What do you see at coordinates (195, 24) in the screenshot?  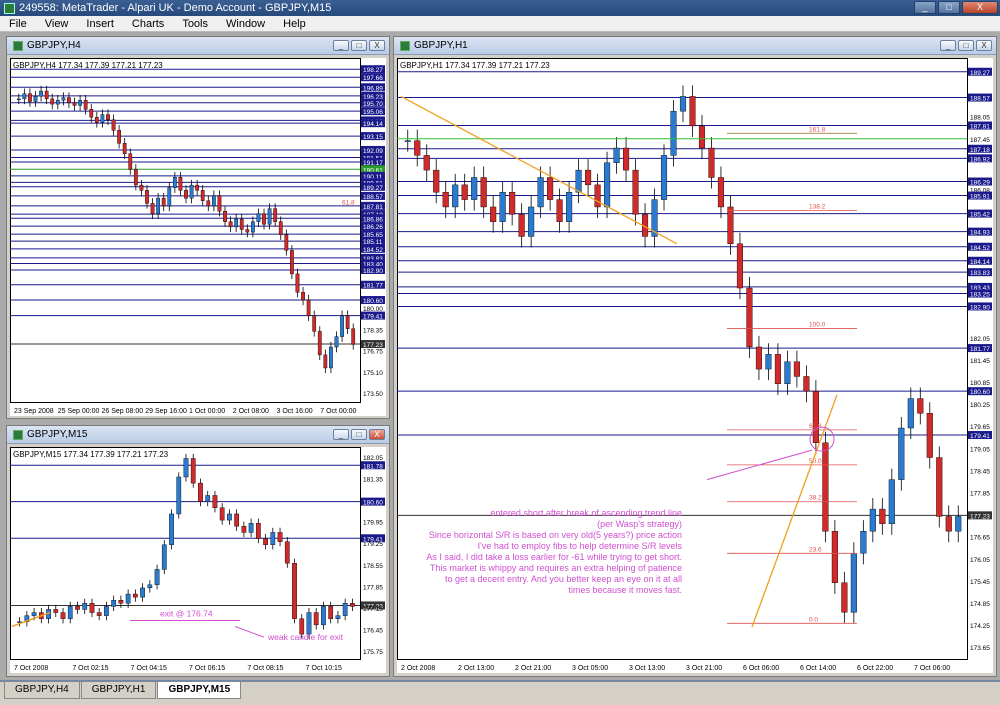 I see `menu-tools: Tools` at bounding box center [195, 24].